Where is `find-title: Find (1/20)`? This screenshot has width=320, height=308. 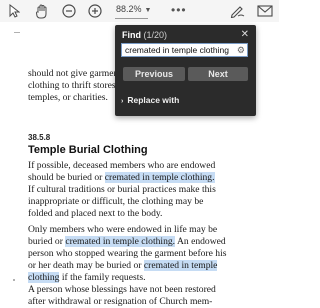
find-title: Find (1/20) is located at coordinates (144, 35).